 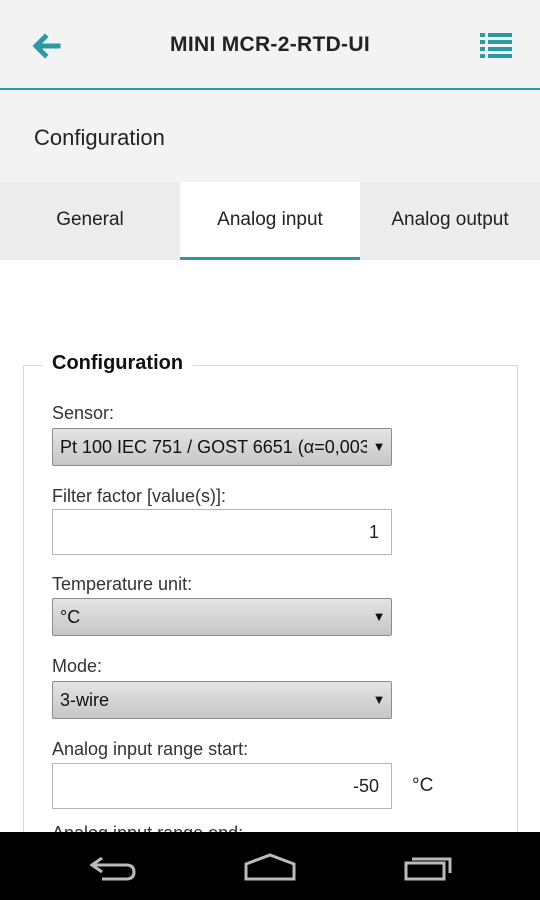 What do you see at coordinates (150, 749) in the screenshot?
I see `range-start-label: Analog input range start:` at bounding box center [150, 749].